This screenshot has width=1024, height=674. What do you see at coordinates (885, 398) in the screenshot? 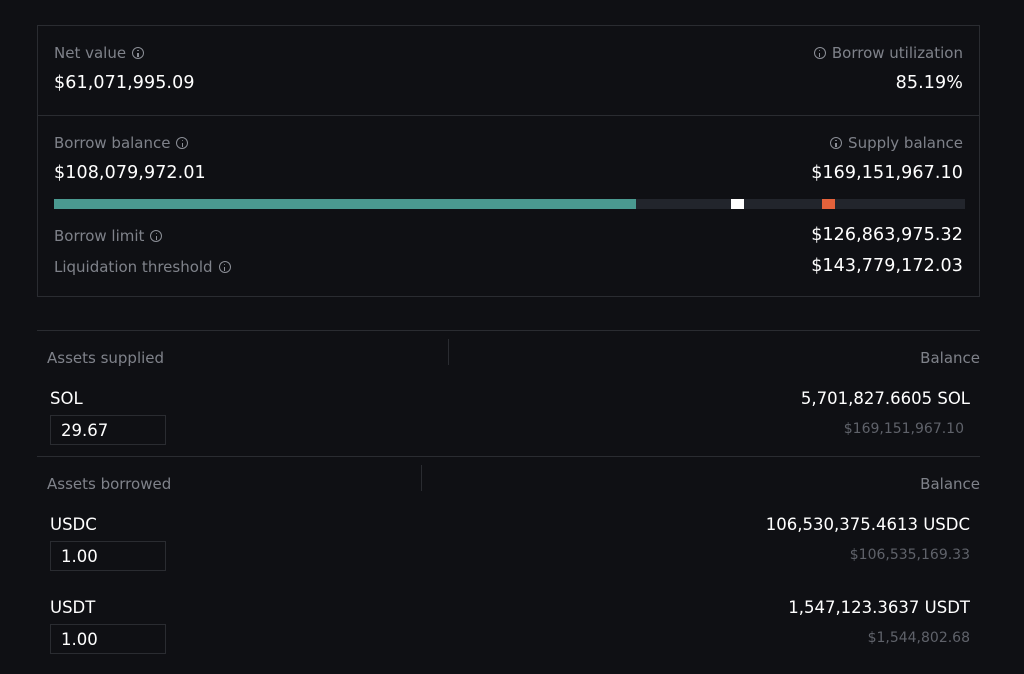
I see `asset-balance: 5,701,827.6605 SOL` at bounding box center [885, 398].